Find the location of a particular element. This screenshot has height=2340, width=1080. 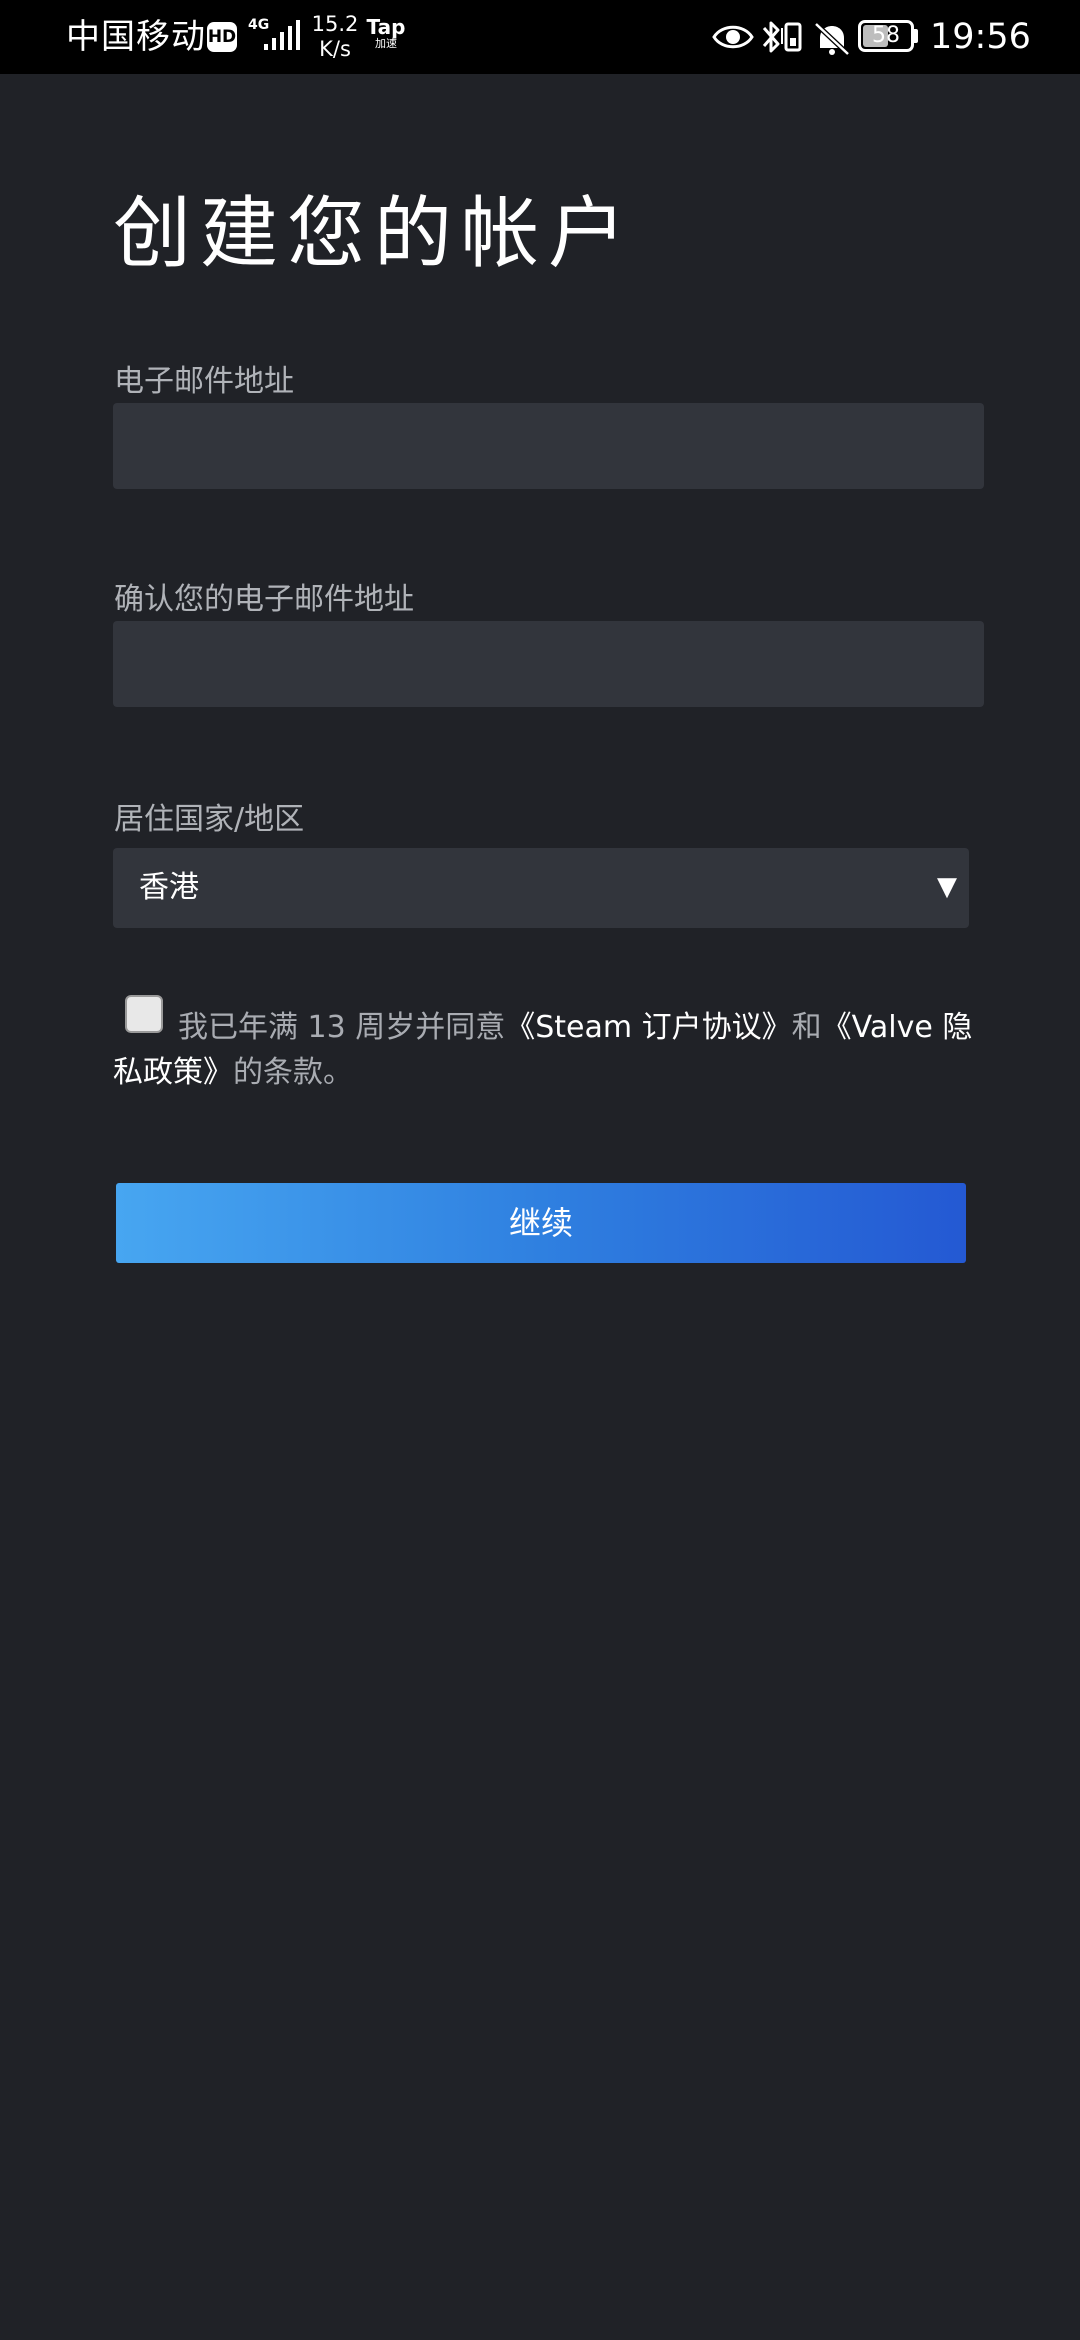

agreement-prefix: 我已年满 13 周岁并同意 is located at coordinates (342, 1027).